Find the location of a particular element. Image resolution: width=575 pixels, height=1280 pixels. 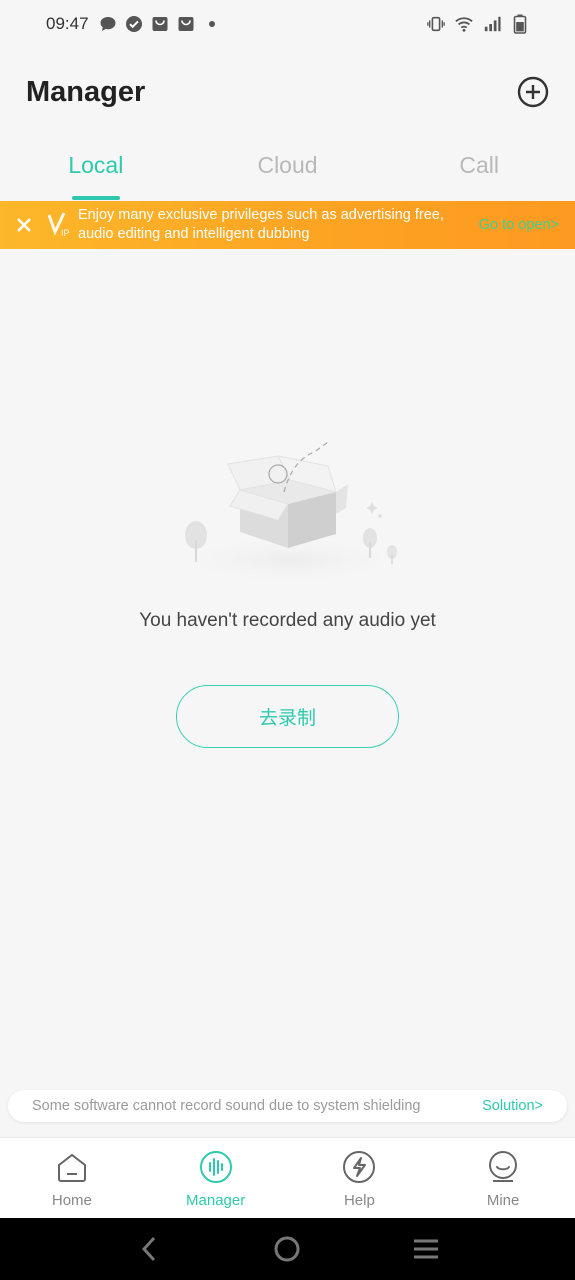

signal-icon is located at coordinates (492, 24).